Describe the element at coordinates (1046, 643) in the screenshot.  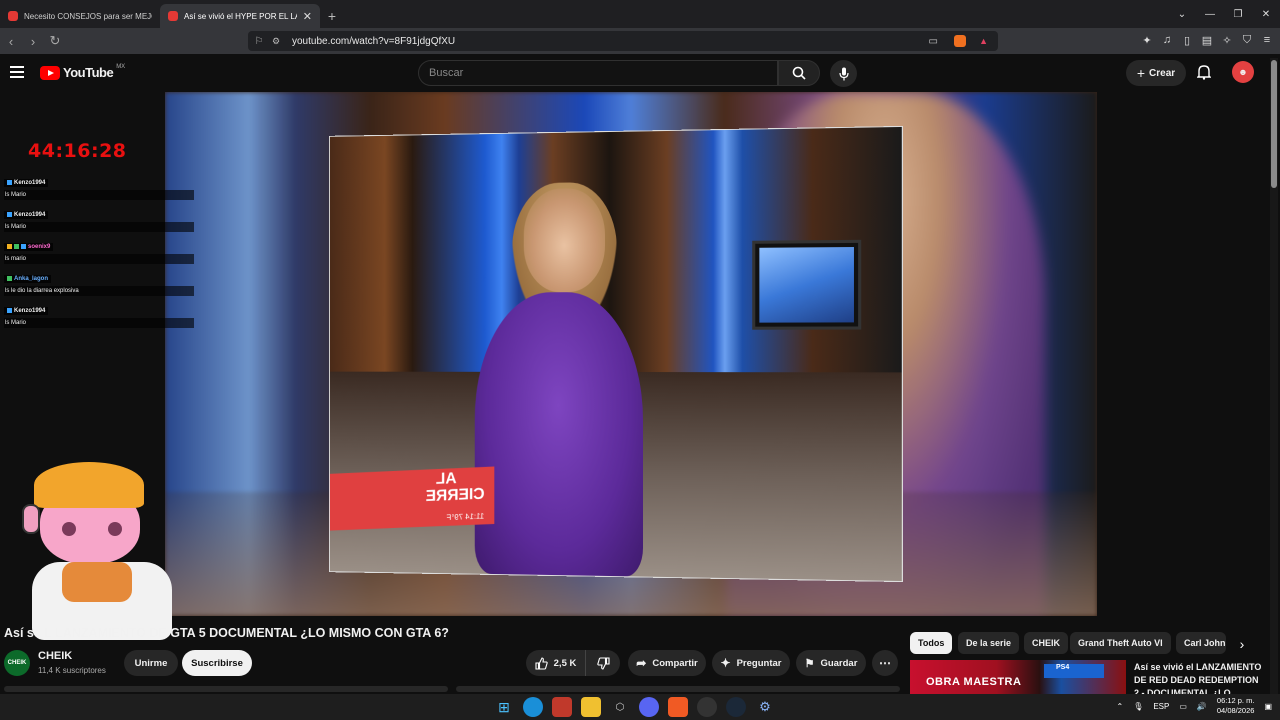
I see `chip-cheik: CHEIK` at that location.